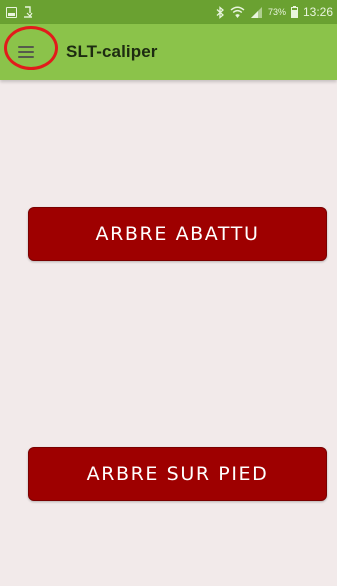  I want to click on standing-tree-button: ARBRE SUR PIED, so click(177, 474).